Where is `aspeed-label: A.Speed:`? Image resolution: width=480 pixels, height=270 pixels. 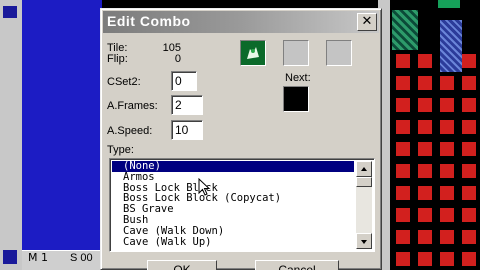 aspeed-label: A.Speed: is located at coordinates (130, 131).